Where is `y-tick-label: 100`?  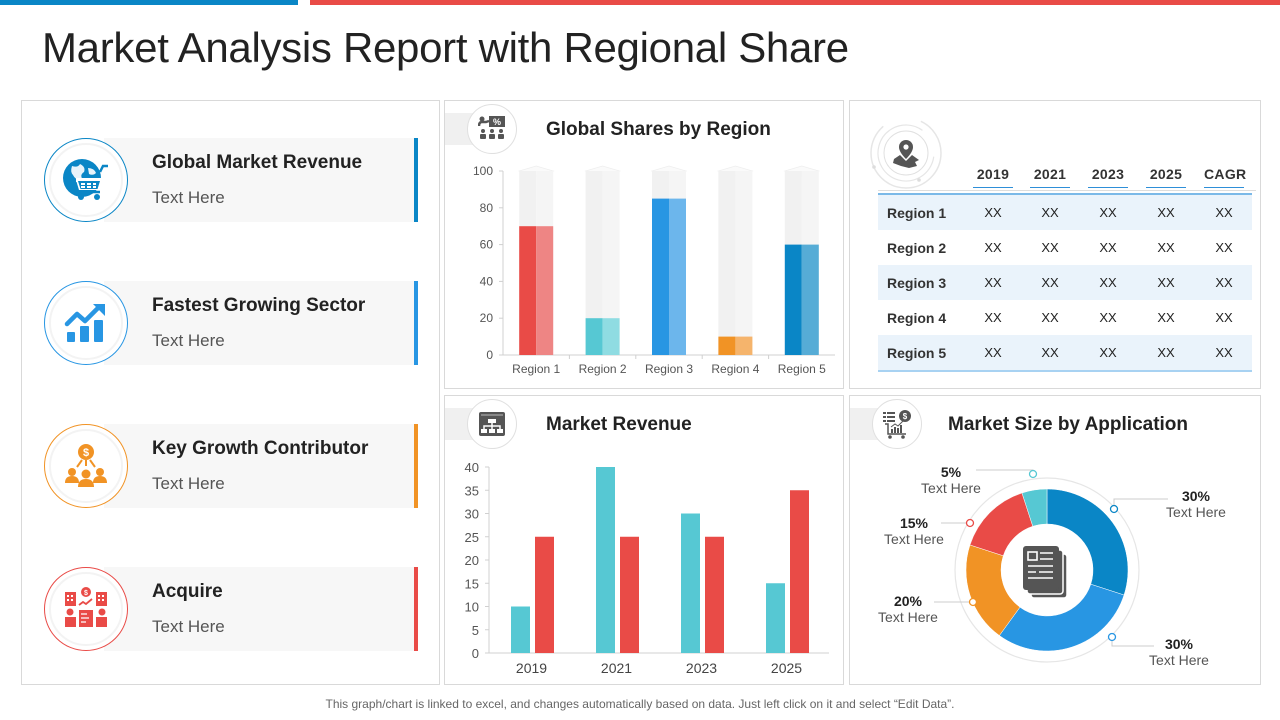
y-tick-label: 100 is located at coordinates (483, 171).